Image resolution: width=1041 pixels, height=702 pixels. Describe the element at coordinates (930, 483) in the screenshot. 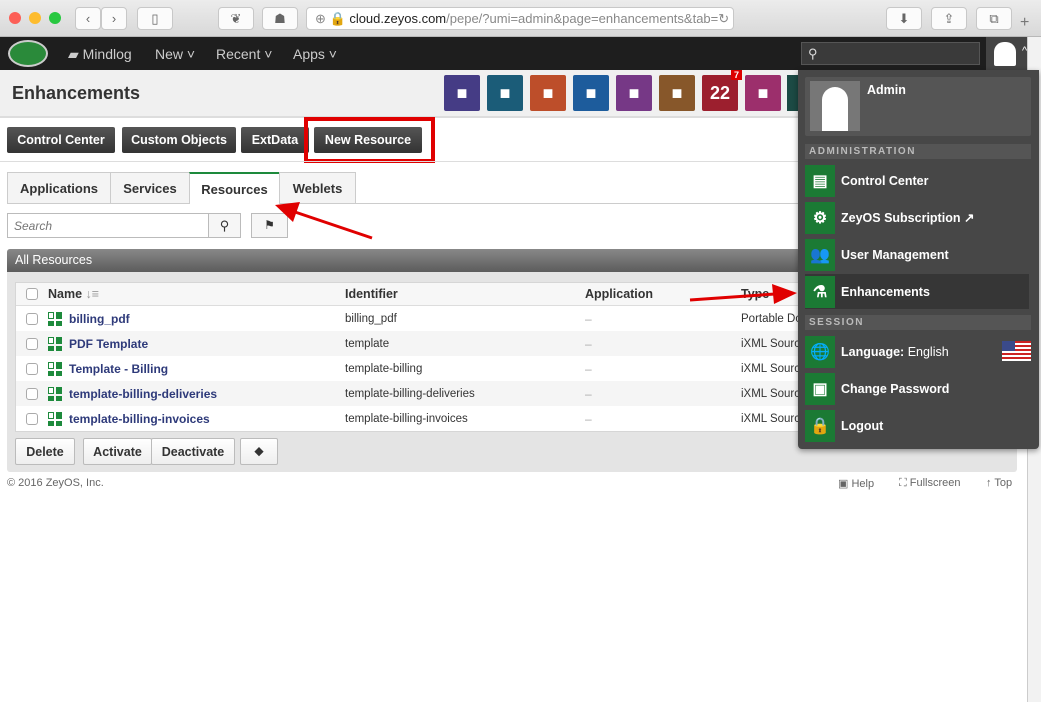

I see `fullscreen-link: ⛶ Fullscreen` at that location.